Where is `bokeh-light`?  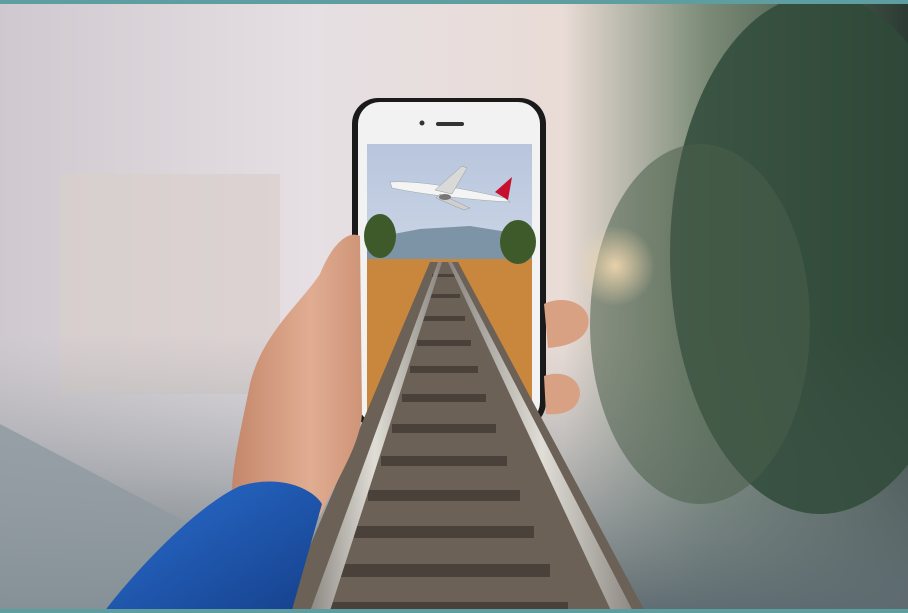 bokeh-light is located at coordinates (615, 266).